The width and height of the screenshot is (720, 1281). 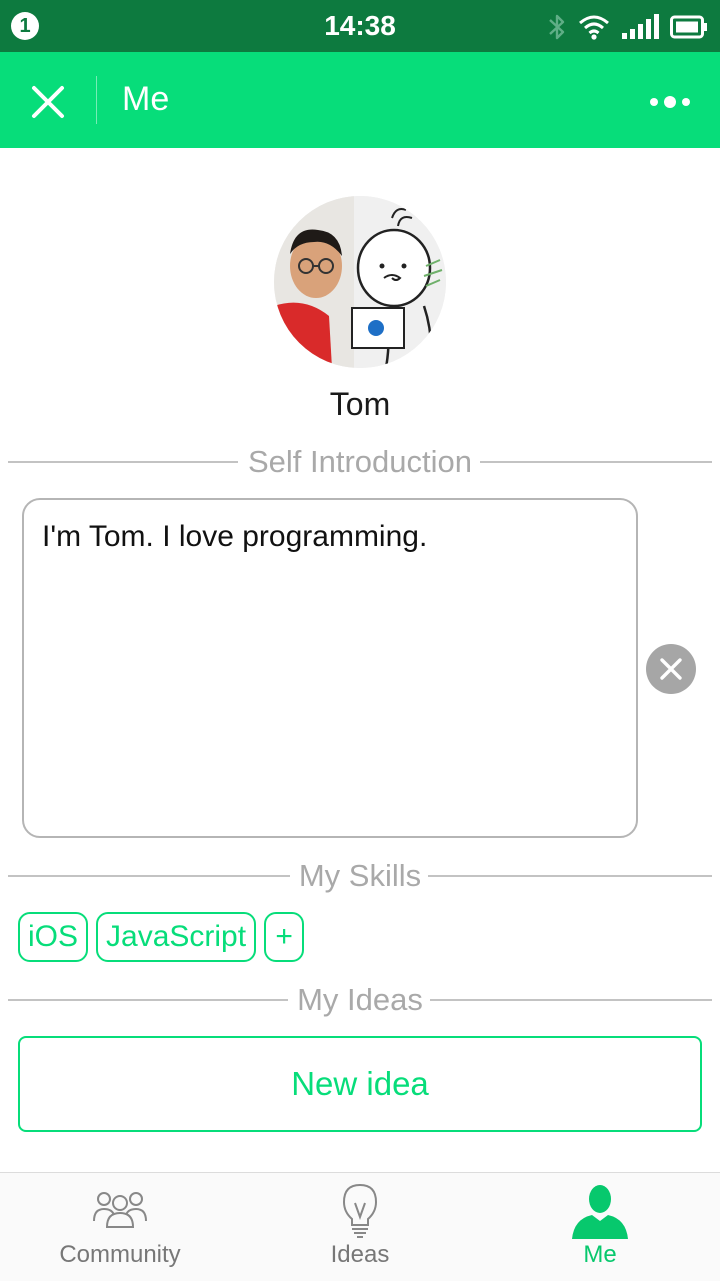 I want to click on skills-divider: My Skills, so click(x=360, y=876).